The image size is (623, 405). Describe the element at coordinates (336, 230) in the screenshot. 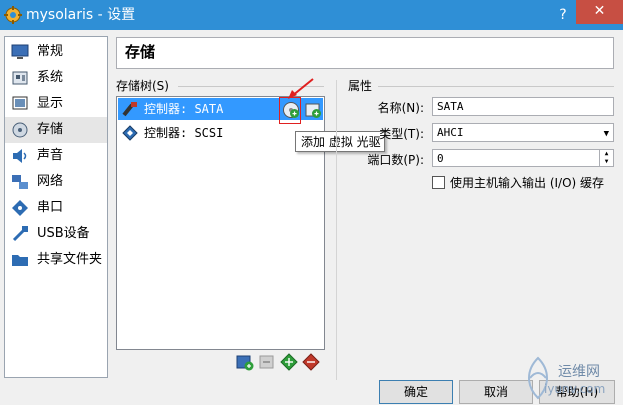

I see `panel-divider` at that location.